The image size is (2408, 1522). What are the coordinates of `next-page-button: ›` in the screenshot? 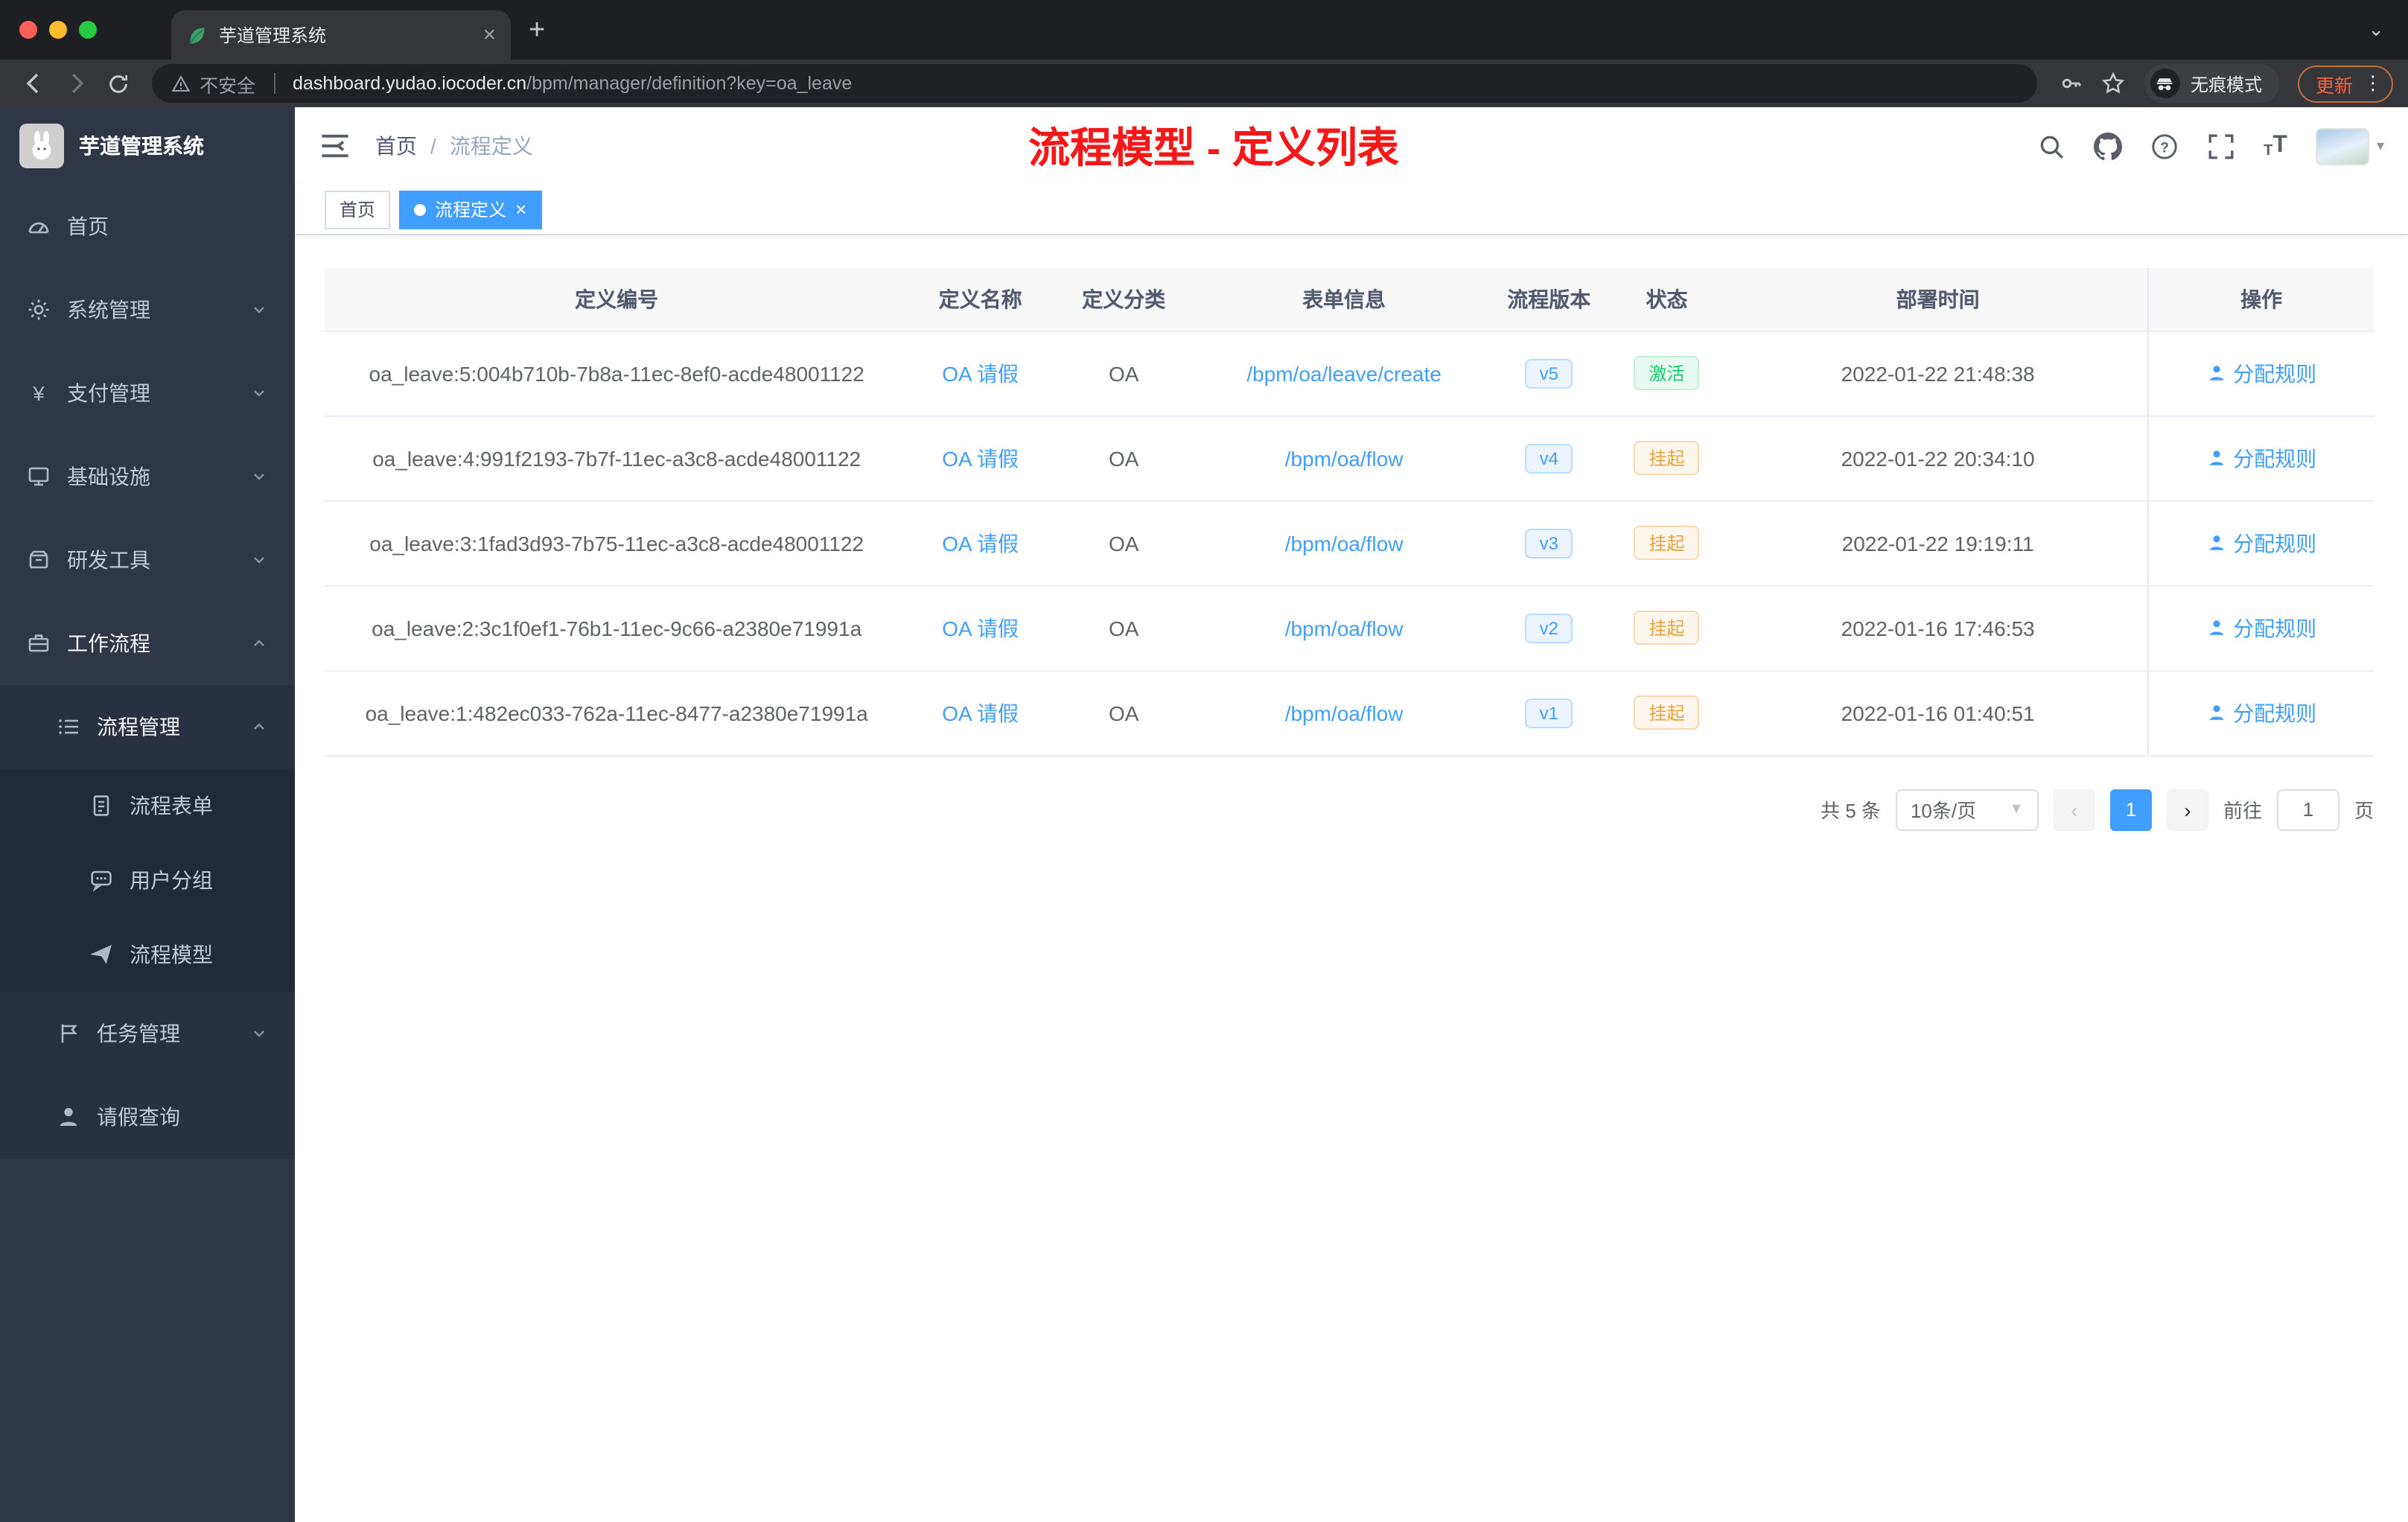 It's located at (2187, 809).